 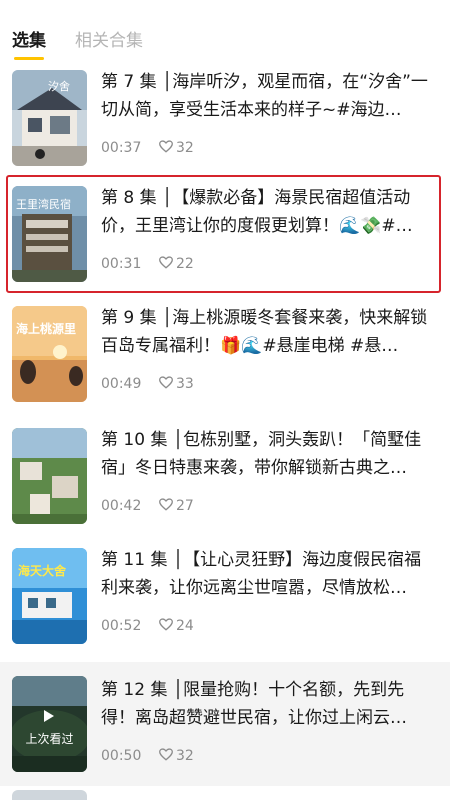 What do you see at coordinates (225, 31) in the screenshot?
I see `tab-bar: 选集 相关合集` at bounding box center [225, 31].